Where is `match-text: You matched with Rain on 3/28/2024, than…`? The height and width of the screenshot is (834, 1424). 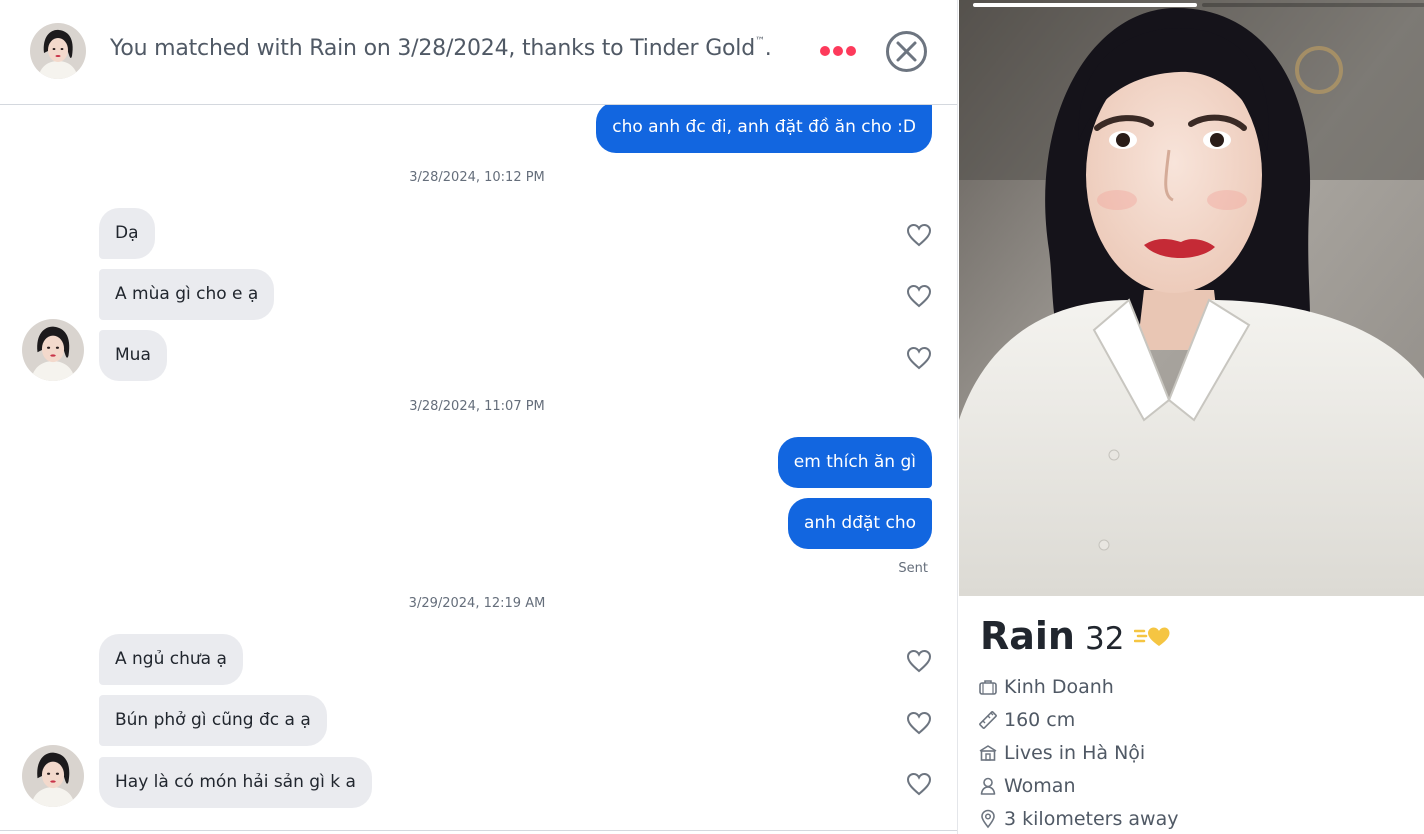 match-text: You matched with Rain on 3/28/2024, than… is located at coordinates (432, 48).